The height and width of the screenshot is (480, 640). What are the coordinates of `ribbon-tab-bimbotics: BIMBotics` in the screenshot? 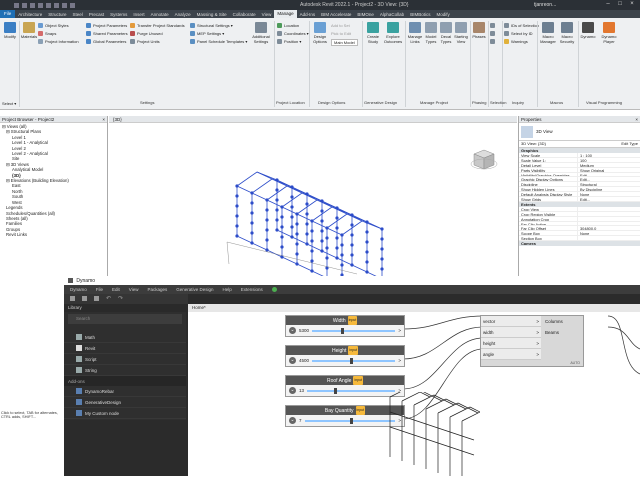 It's located at (420, 14).